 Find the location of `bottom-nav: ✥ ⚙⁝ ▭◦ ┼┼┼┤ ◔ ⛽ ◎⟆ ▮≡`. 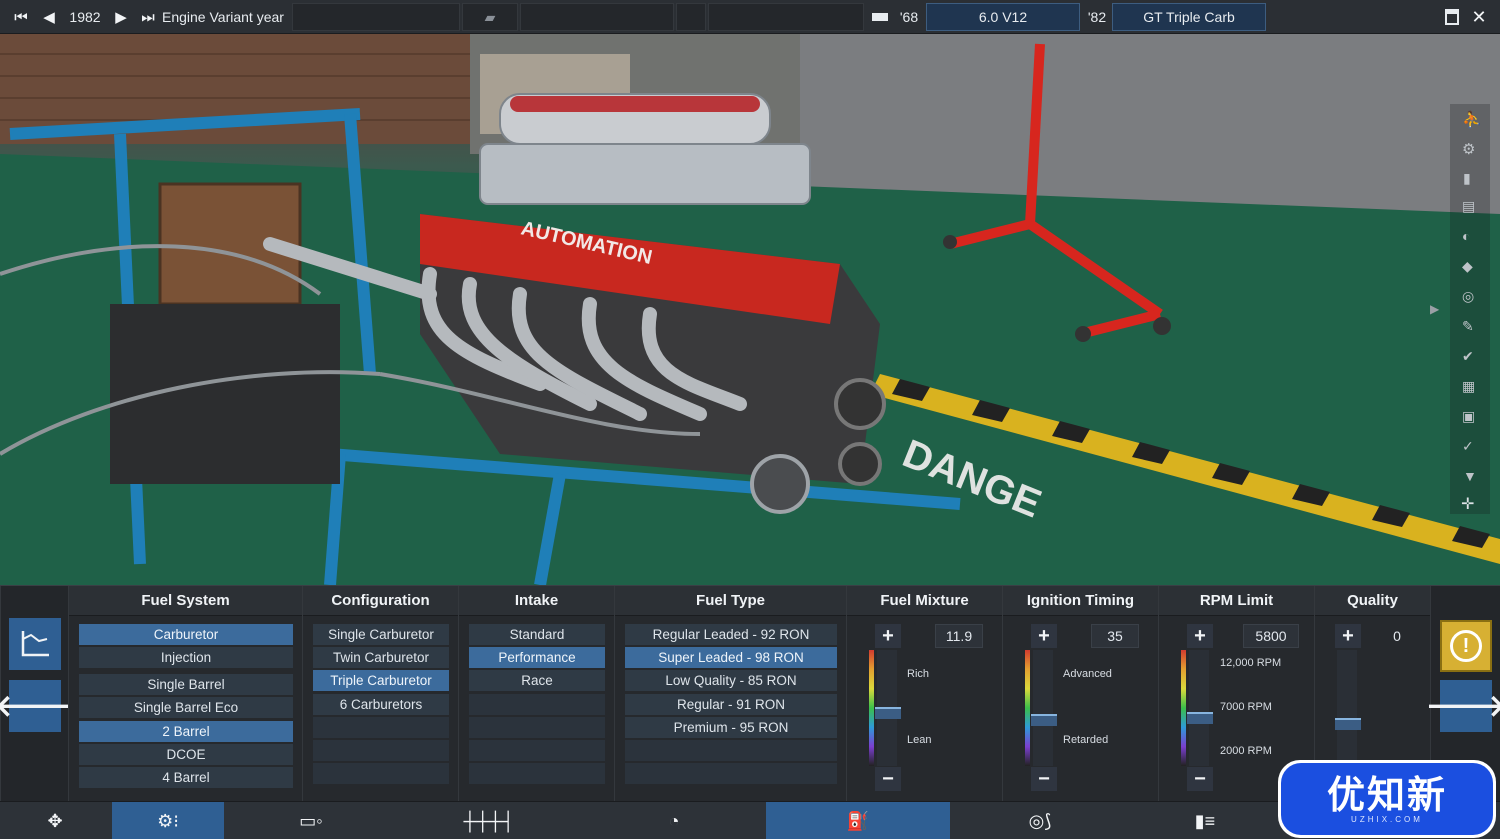

bottom-nav: ✥ ⚙⁝ ▭◦ ┼┼┼┤ ◔ ⛽ ◎⟆ ▮≡ is located at coordinates (750, 820).